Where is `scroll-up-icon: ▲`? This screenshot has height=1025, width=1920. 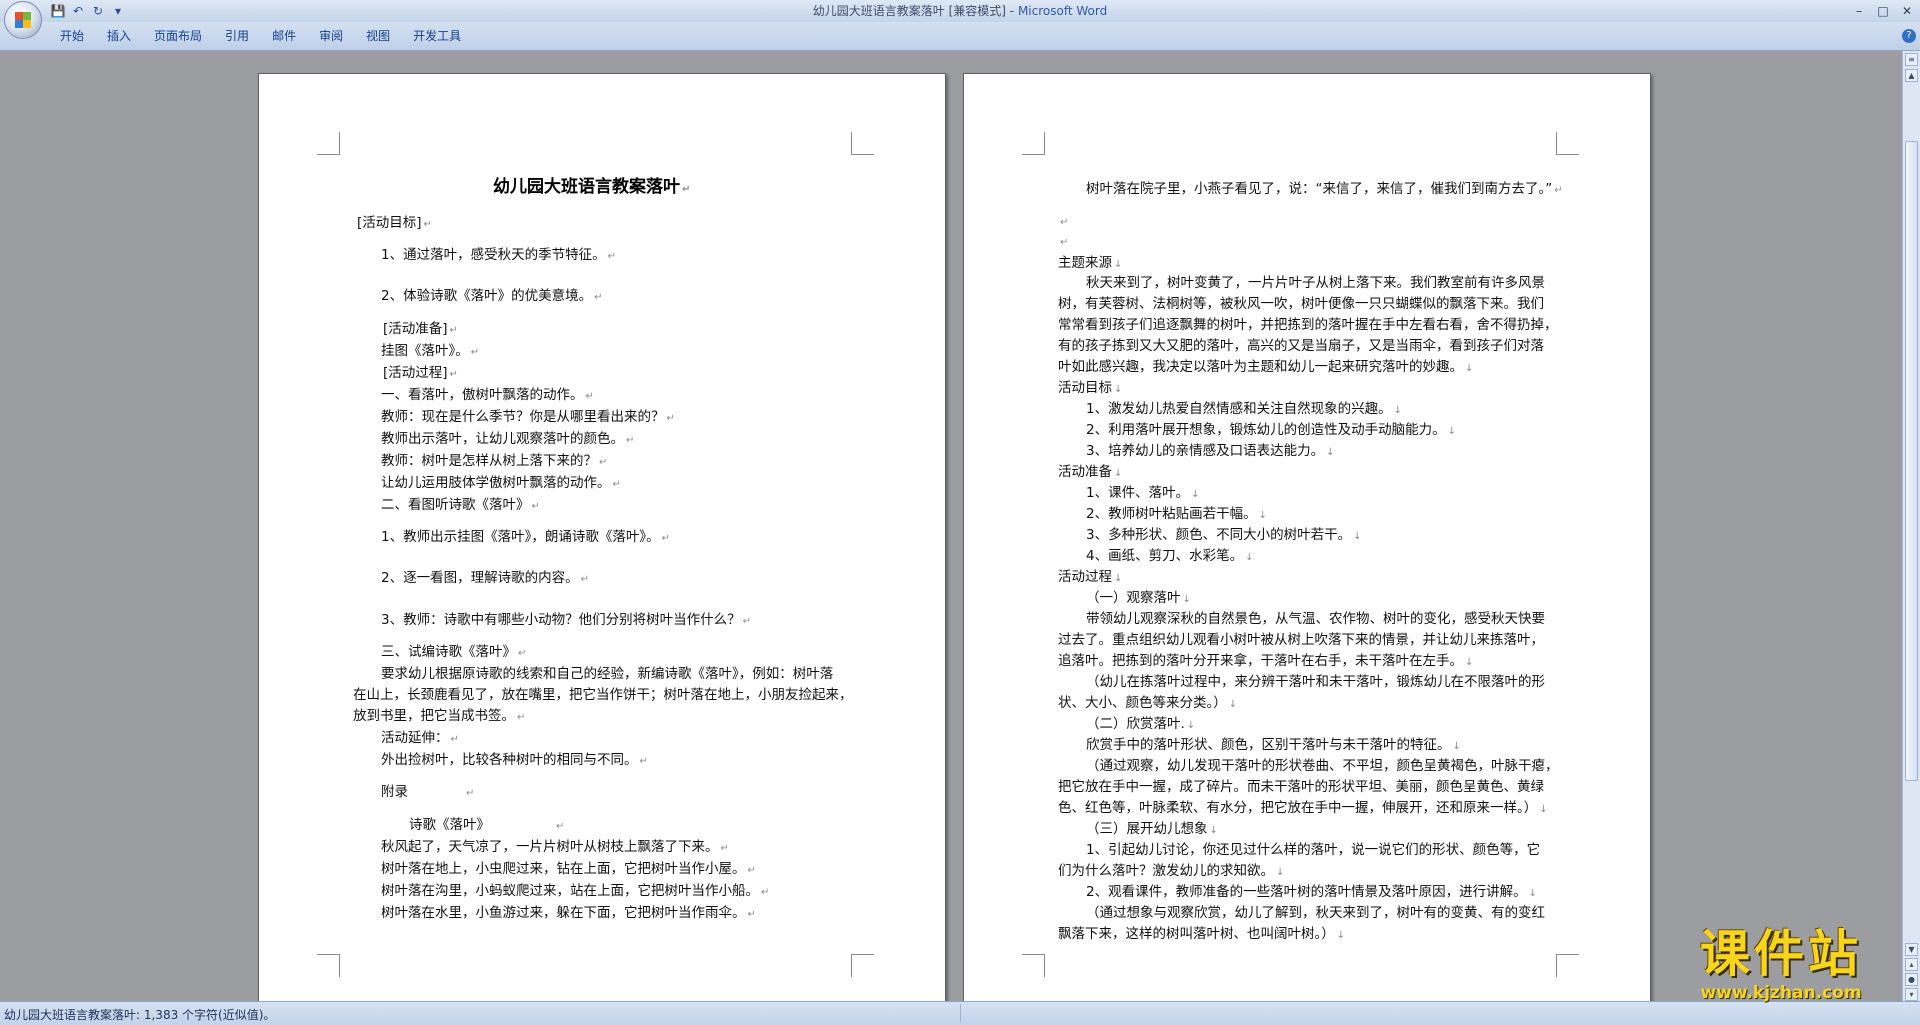
scroll-up-icon: ▲ is located at coordinates (1911, 75).